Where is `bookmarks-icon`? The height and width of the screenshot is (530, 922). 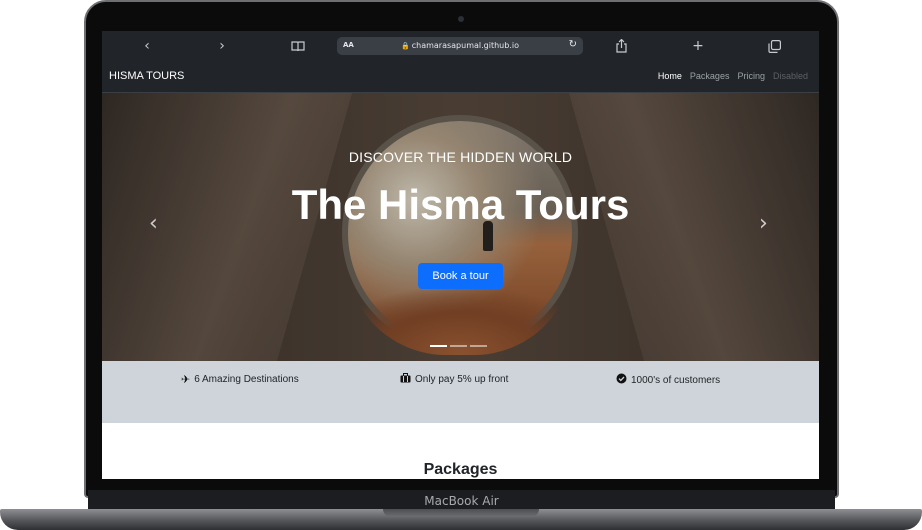 bookmarks-icon is located at coordinates (298, 46).